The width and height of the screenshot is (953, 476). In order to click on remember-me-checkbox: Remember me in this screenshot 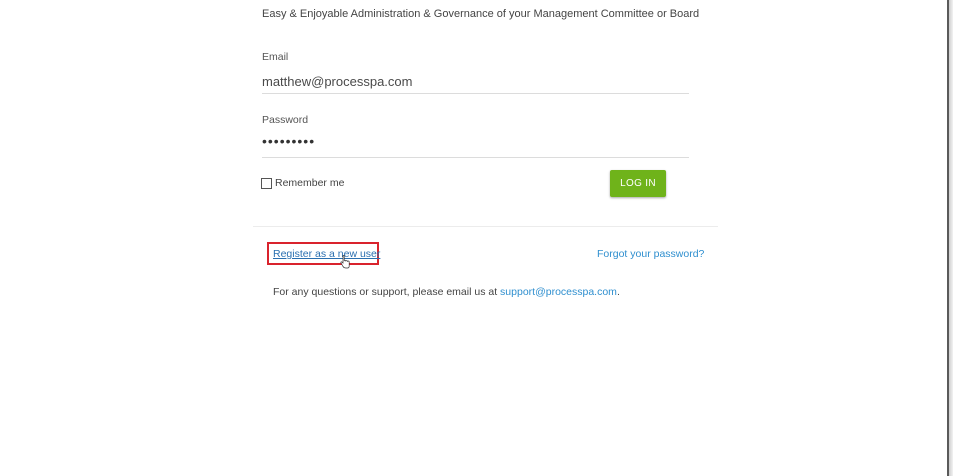, I will do `click(302, 183)`.